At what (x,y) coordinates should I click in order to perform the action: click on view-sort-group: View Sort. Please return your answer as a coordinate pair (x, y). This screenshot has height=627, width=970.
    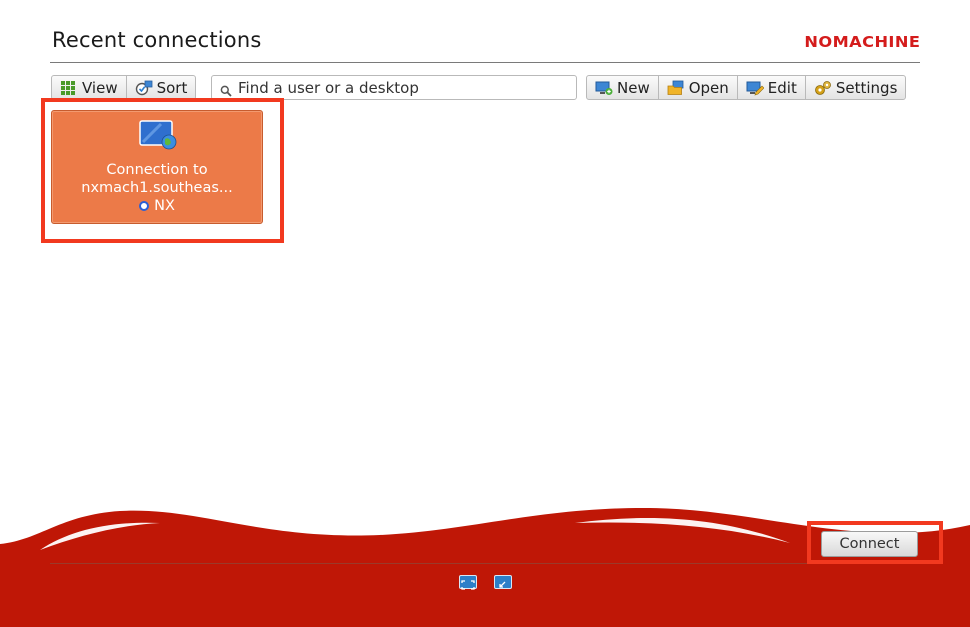
    Looking at the image, I should click on (124, 87).